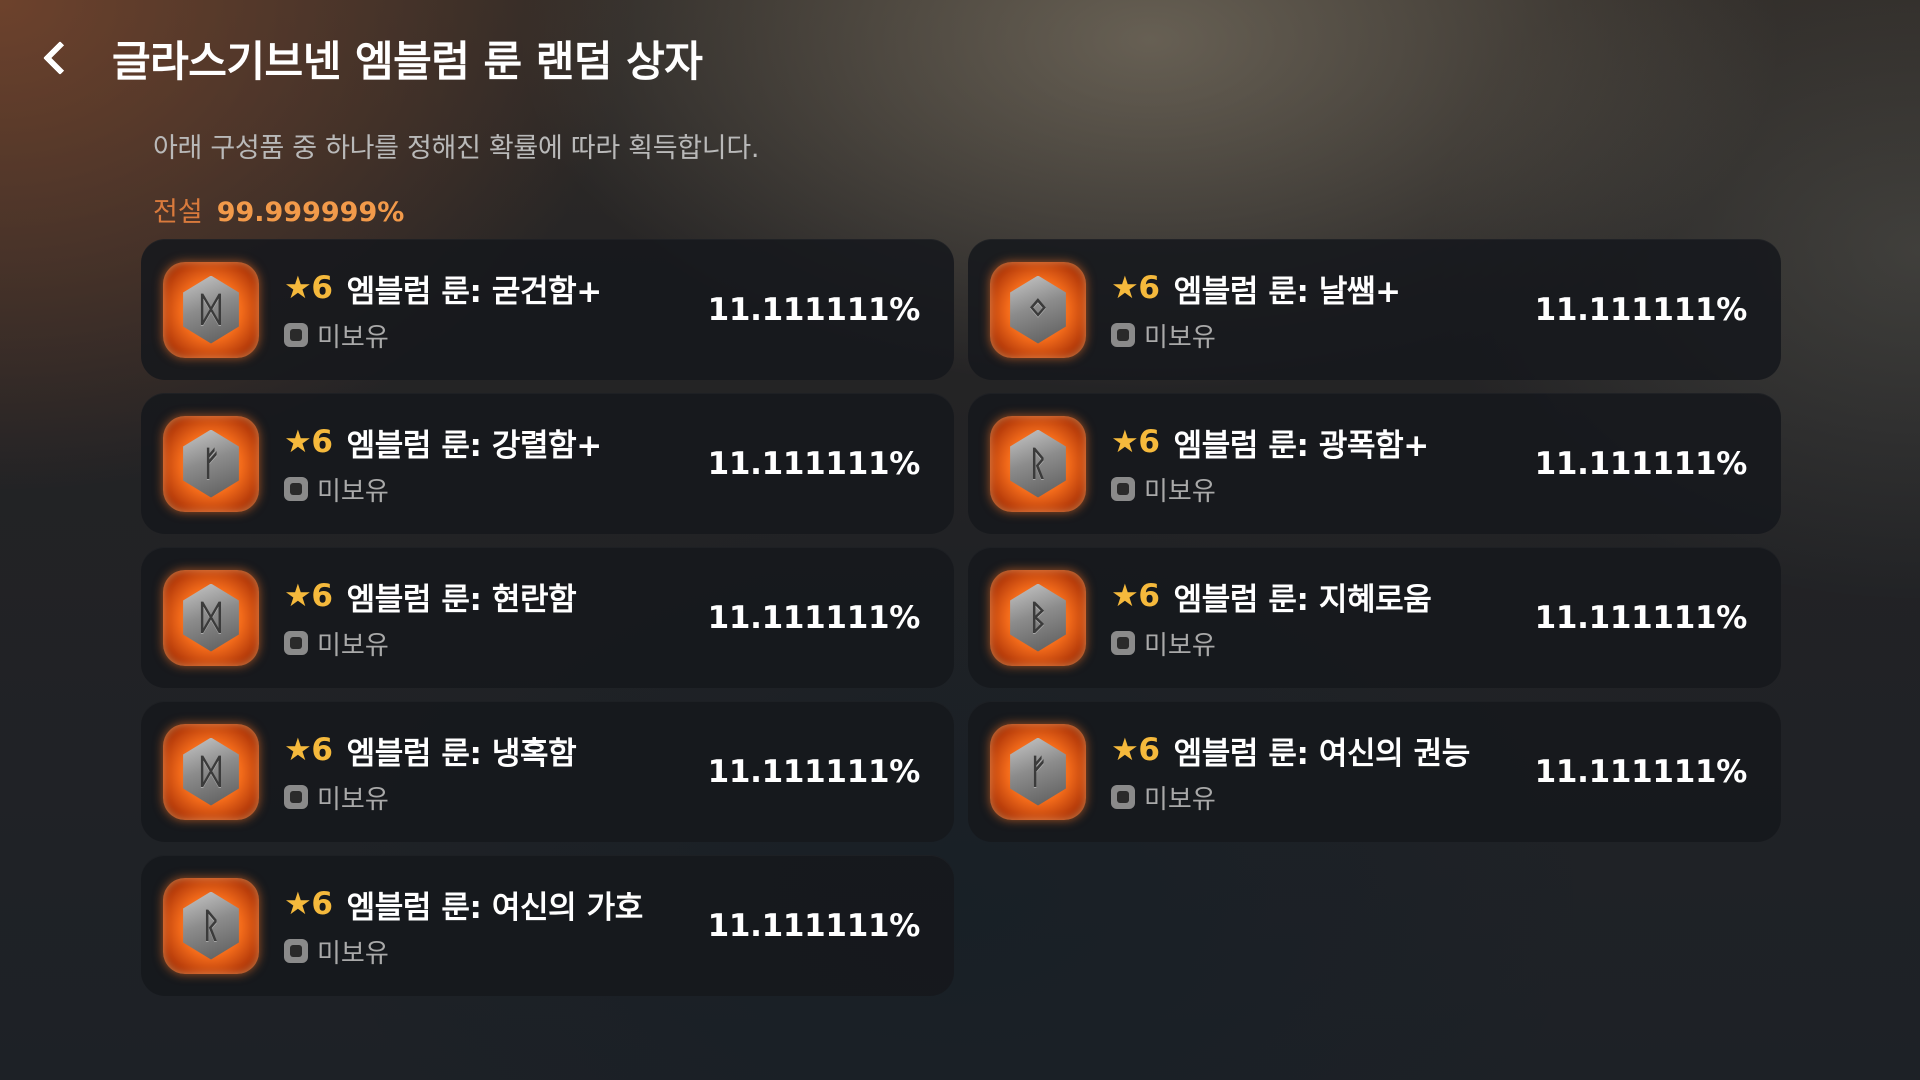 The width and height of the screenshot is (1920, 1080). I want to click on header: 글라스기브넨 엠블럼 룬 랜덤 상자, so click(369, 58).